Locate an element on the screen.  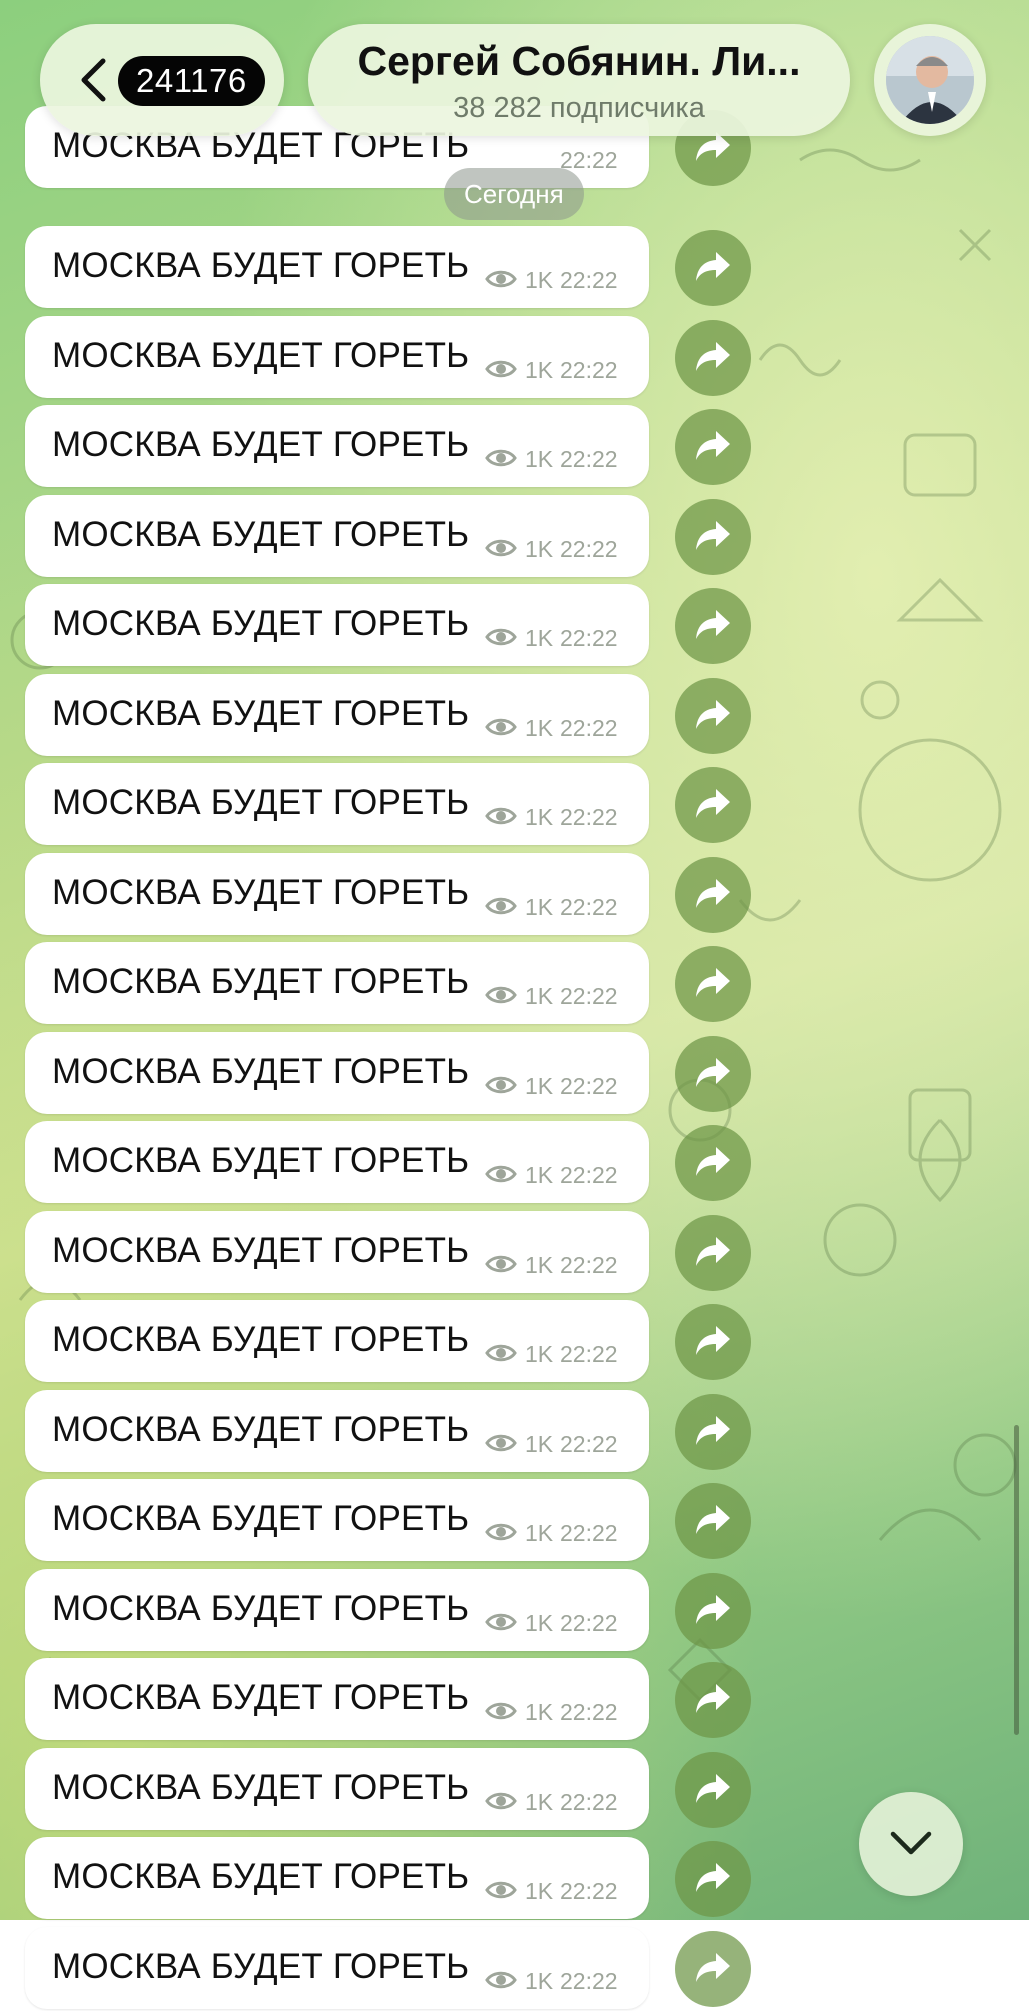
back-button: 241176 is located at coordinates (162, 80).